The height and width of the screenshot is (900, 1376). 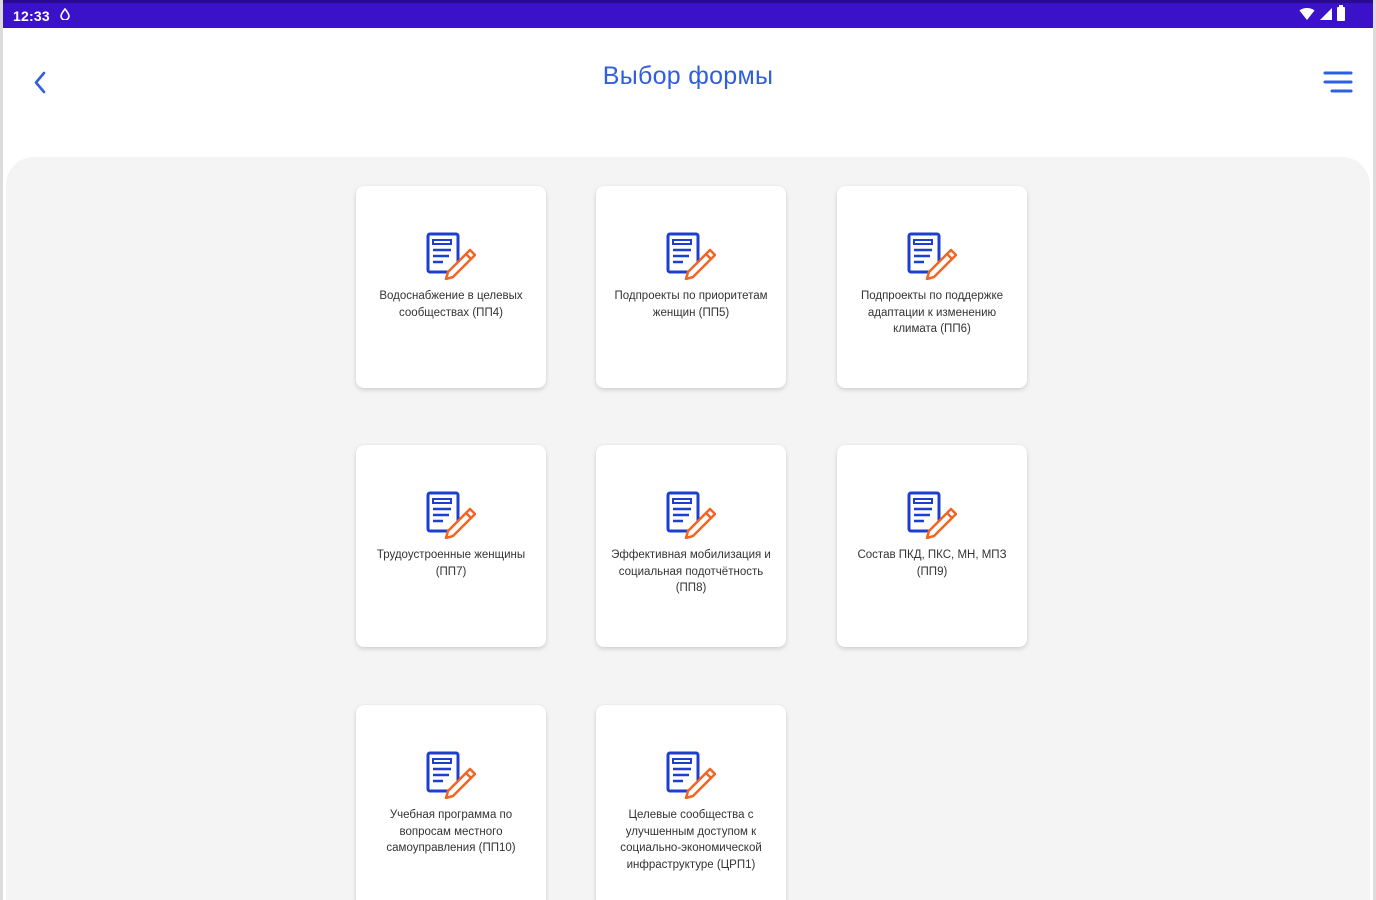 I want to click on form-card-pp7: Трудоустроенные женщины (ПП7), so click(x=451, y=546).